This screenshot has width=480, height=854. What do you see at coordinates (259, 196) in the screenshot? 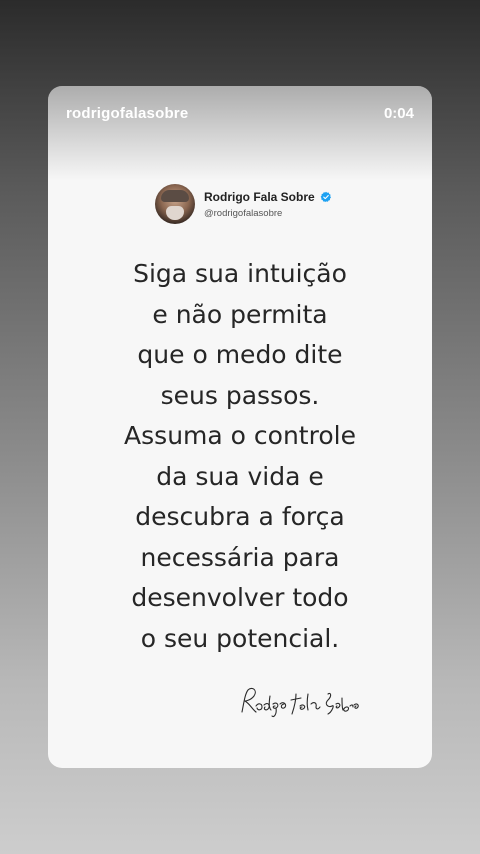
I see `profile-name: Rodrigo Fala Sobre` at bounding box center [259, 196].